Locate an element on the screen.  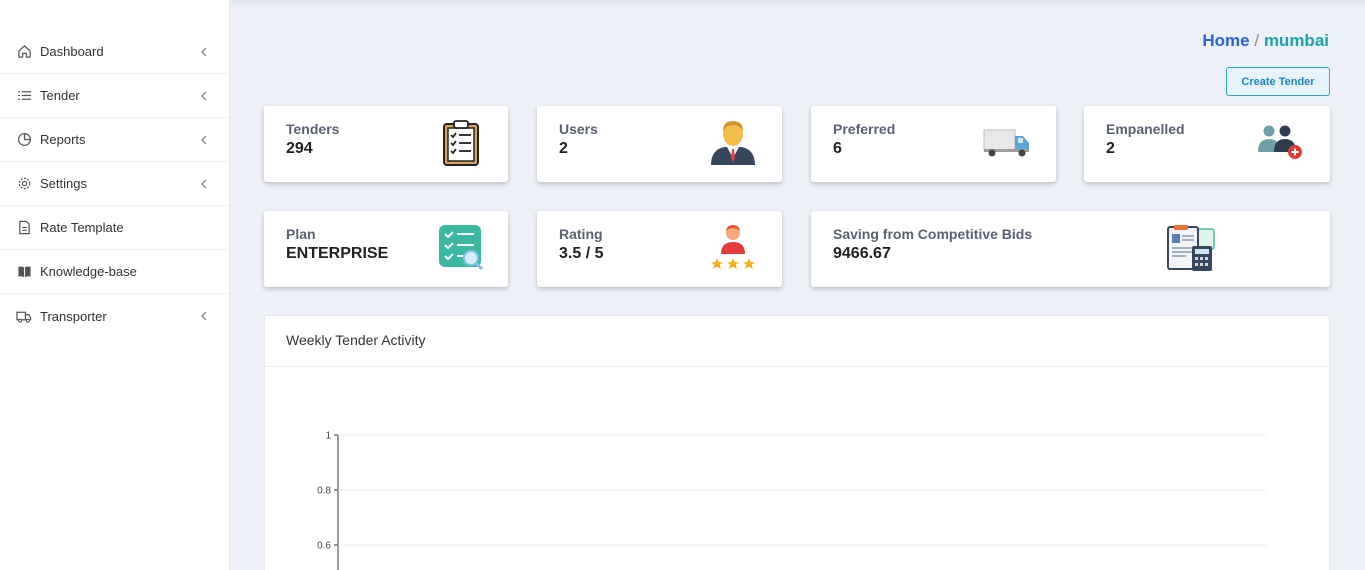
stat-card-preferred: Preferred 6 is located at coordinates (933, 144).